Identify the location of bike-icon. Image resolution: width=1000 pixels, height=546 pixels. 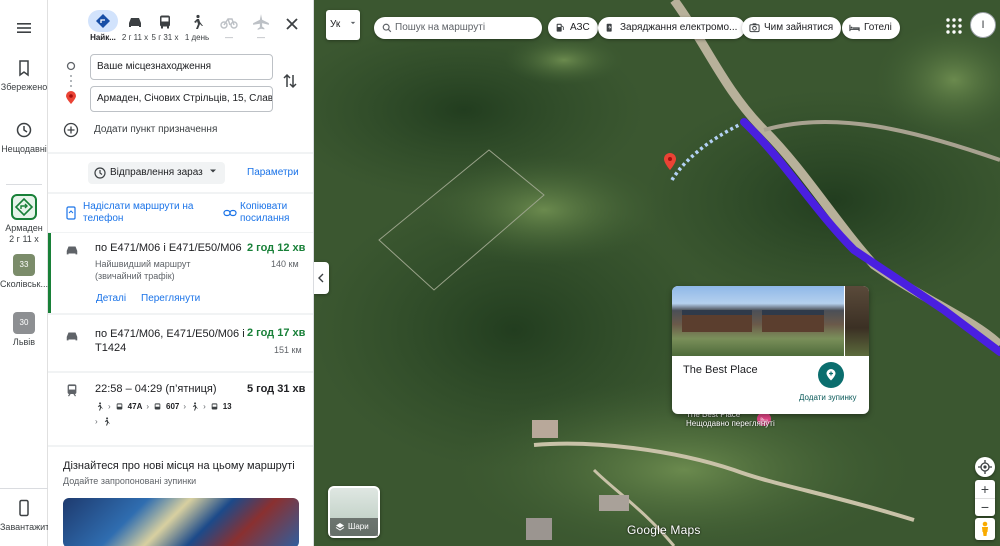
(229, 23).